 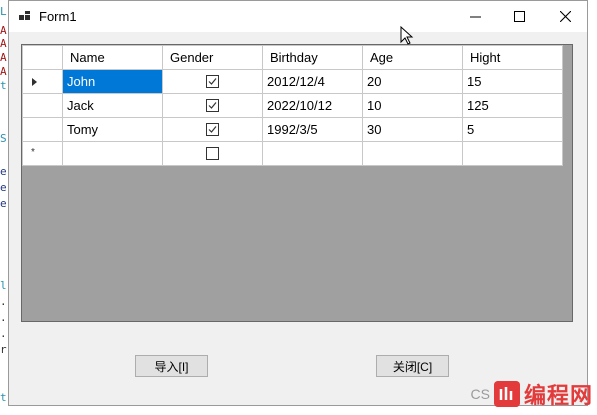 I want to click on new-row: *, so click(x=292, y=153).